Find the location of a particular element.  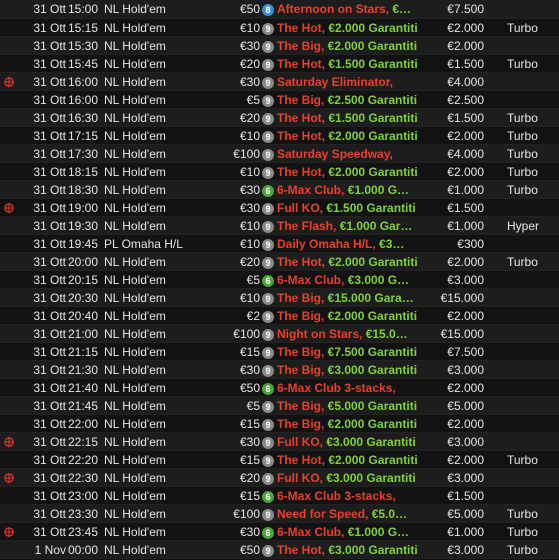

prize-cell: €4.000 is located at coordinates (465, 154).